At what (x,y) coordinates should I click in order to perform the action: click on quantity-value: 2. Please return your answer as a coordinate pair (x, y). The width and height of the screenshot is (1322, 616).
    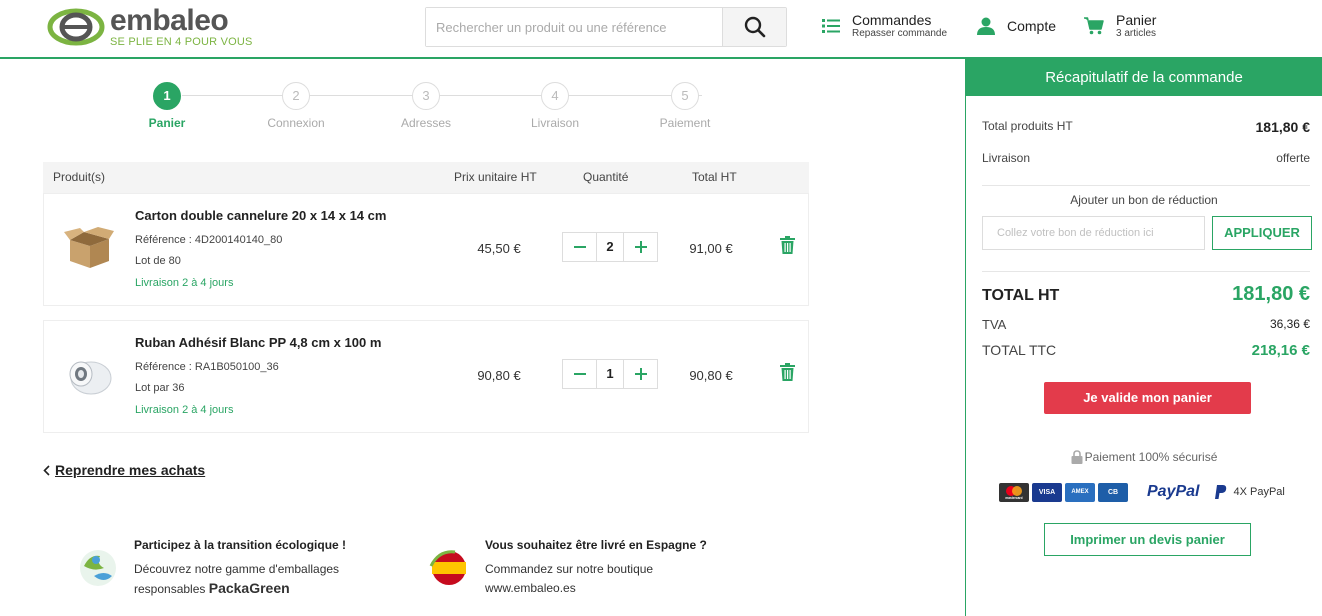
    Looking at the image, I should click on (610, 247).